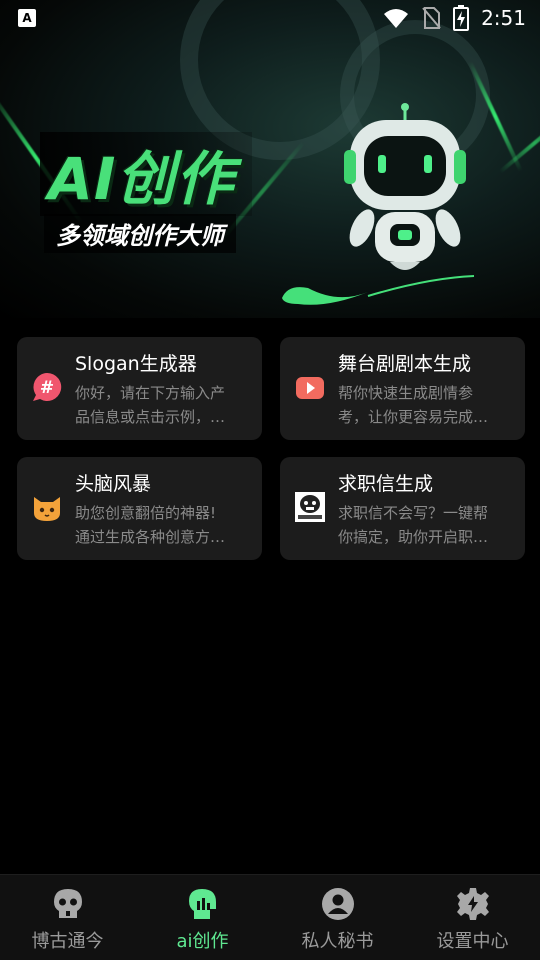 The width and height of the screenshot is (540, 960). Describe the element at coordinates (27, 18) in the screenshot. I see `app-notification-icon: A` at that location.